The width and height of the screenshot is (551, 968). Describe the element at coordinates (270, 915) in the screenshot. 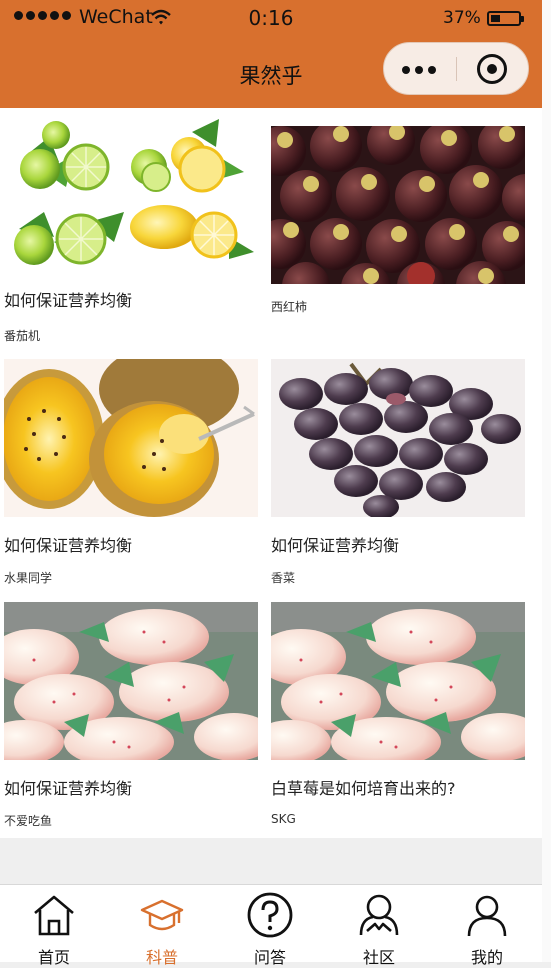

I see `question-icon` at that location.